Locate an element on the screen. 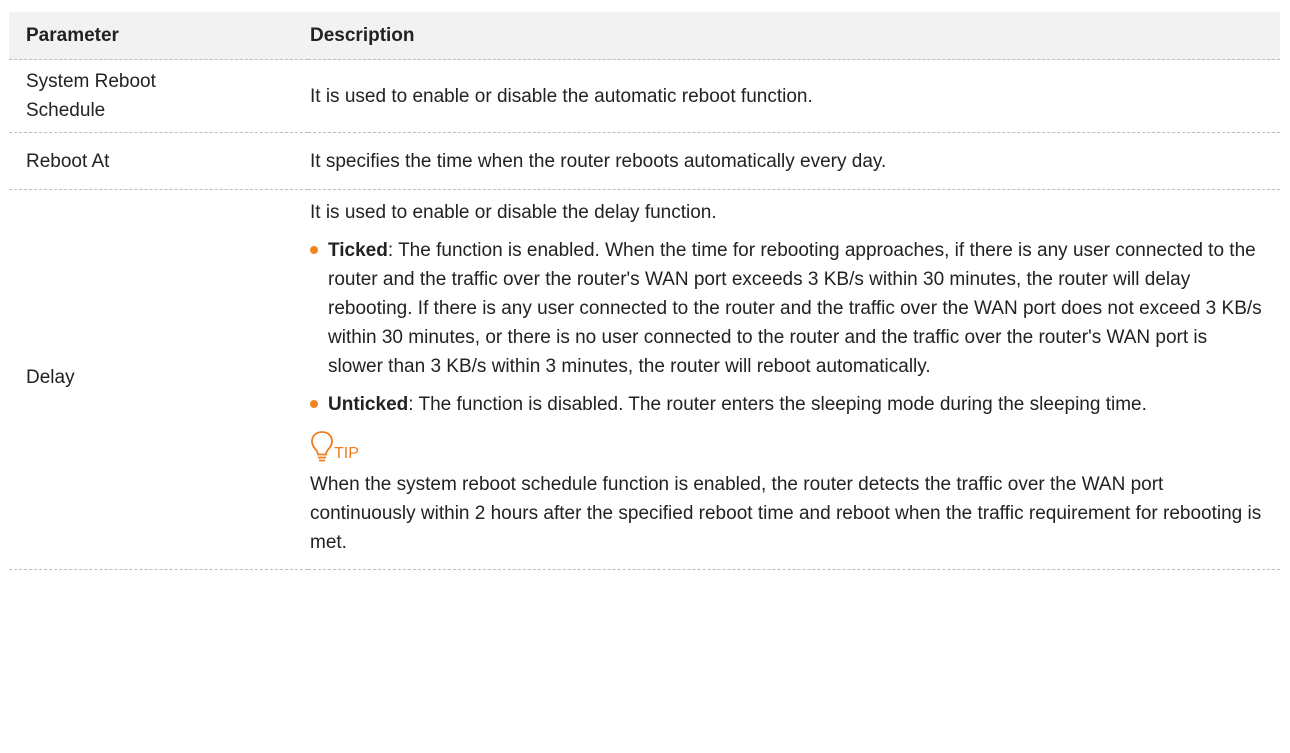 This screenshot has width=1290, height=753. header-description: Description is located at coordinates (794, 36).